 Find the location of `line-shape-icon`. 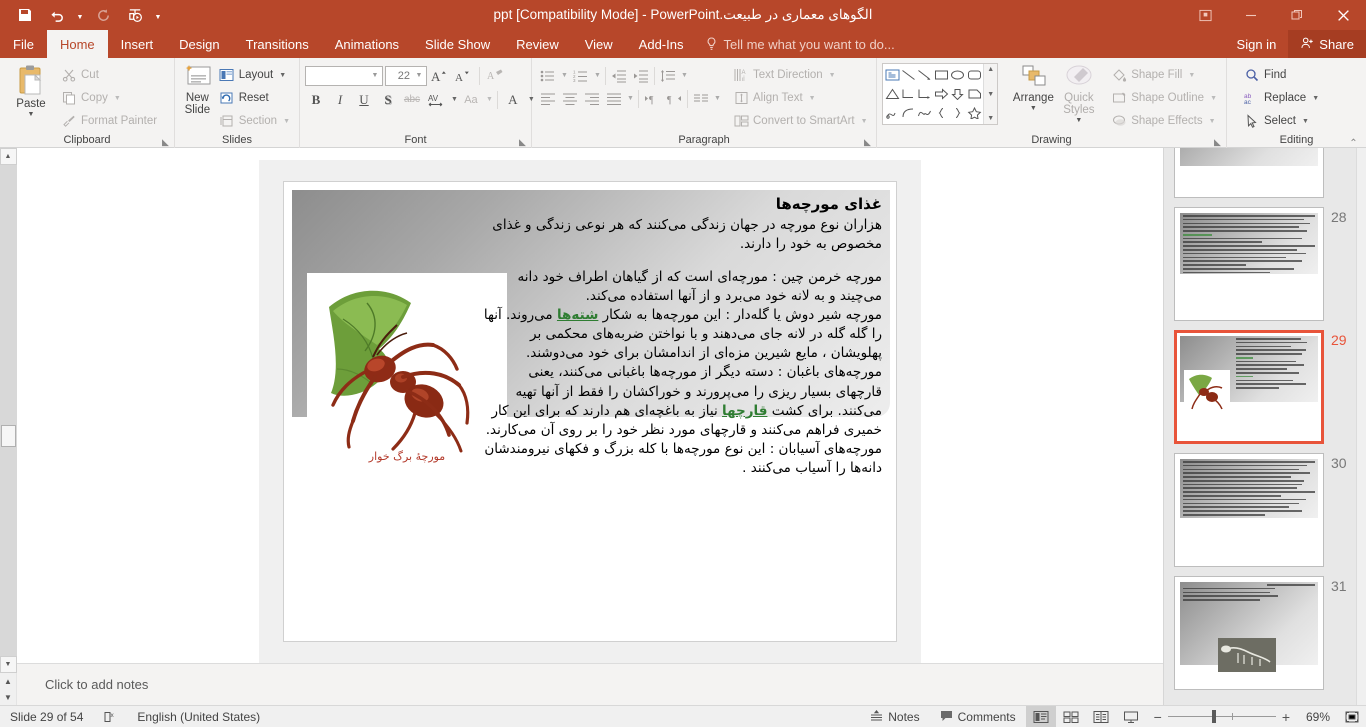

line-shape-icon is located at coordinates (908, 74).